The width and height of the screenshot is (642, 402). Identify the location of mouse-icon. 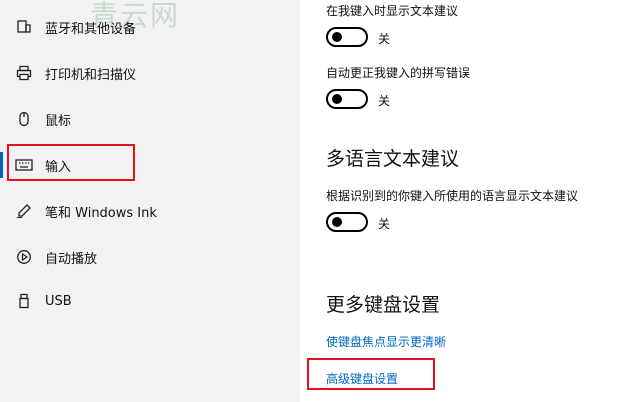
(24, 119).